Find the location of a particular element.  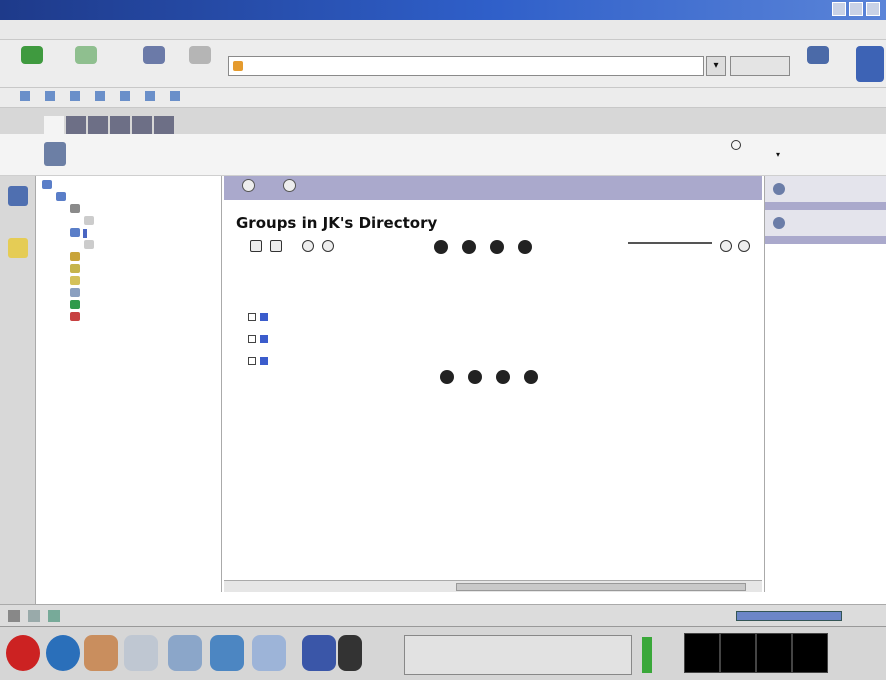

add-icon is located at coordinates (308, 246).